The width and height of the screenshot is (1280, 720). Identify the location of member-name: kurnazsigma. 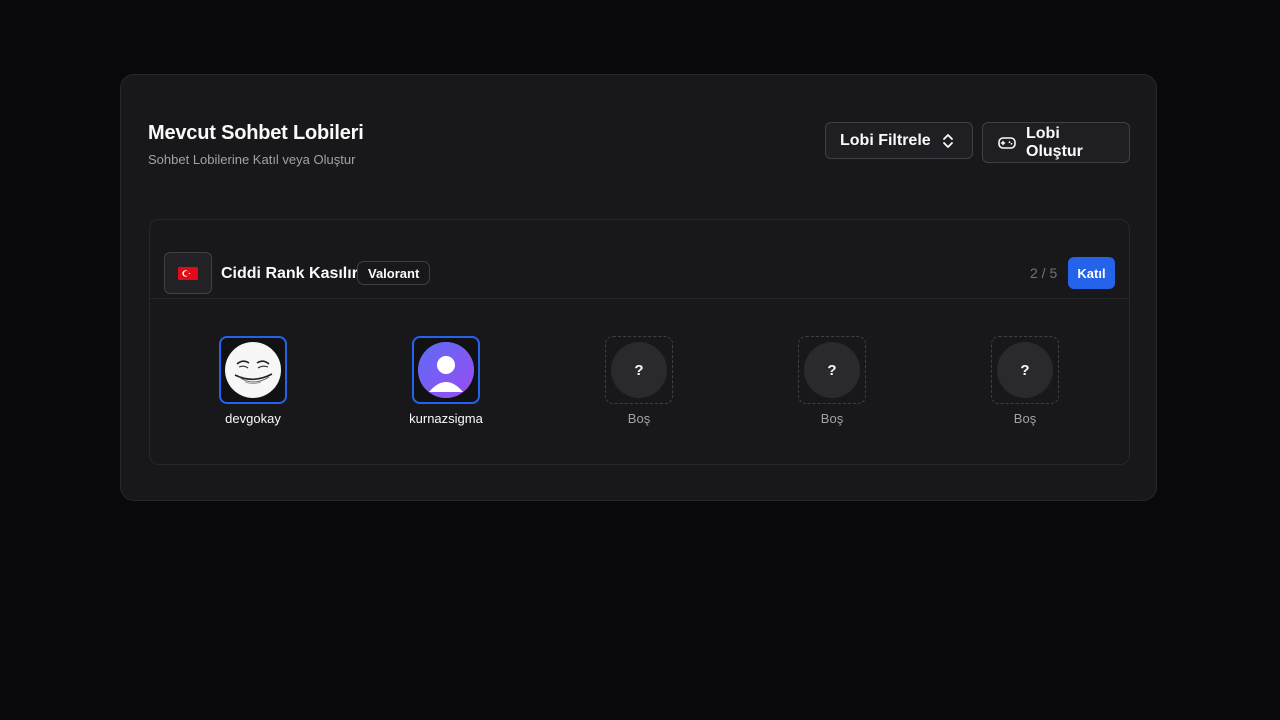
(446, 418).